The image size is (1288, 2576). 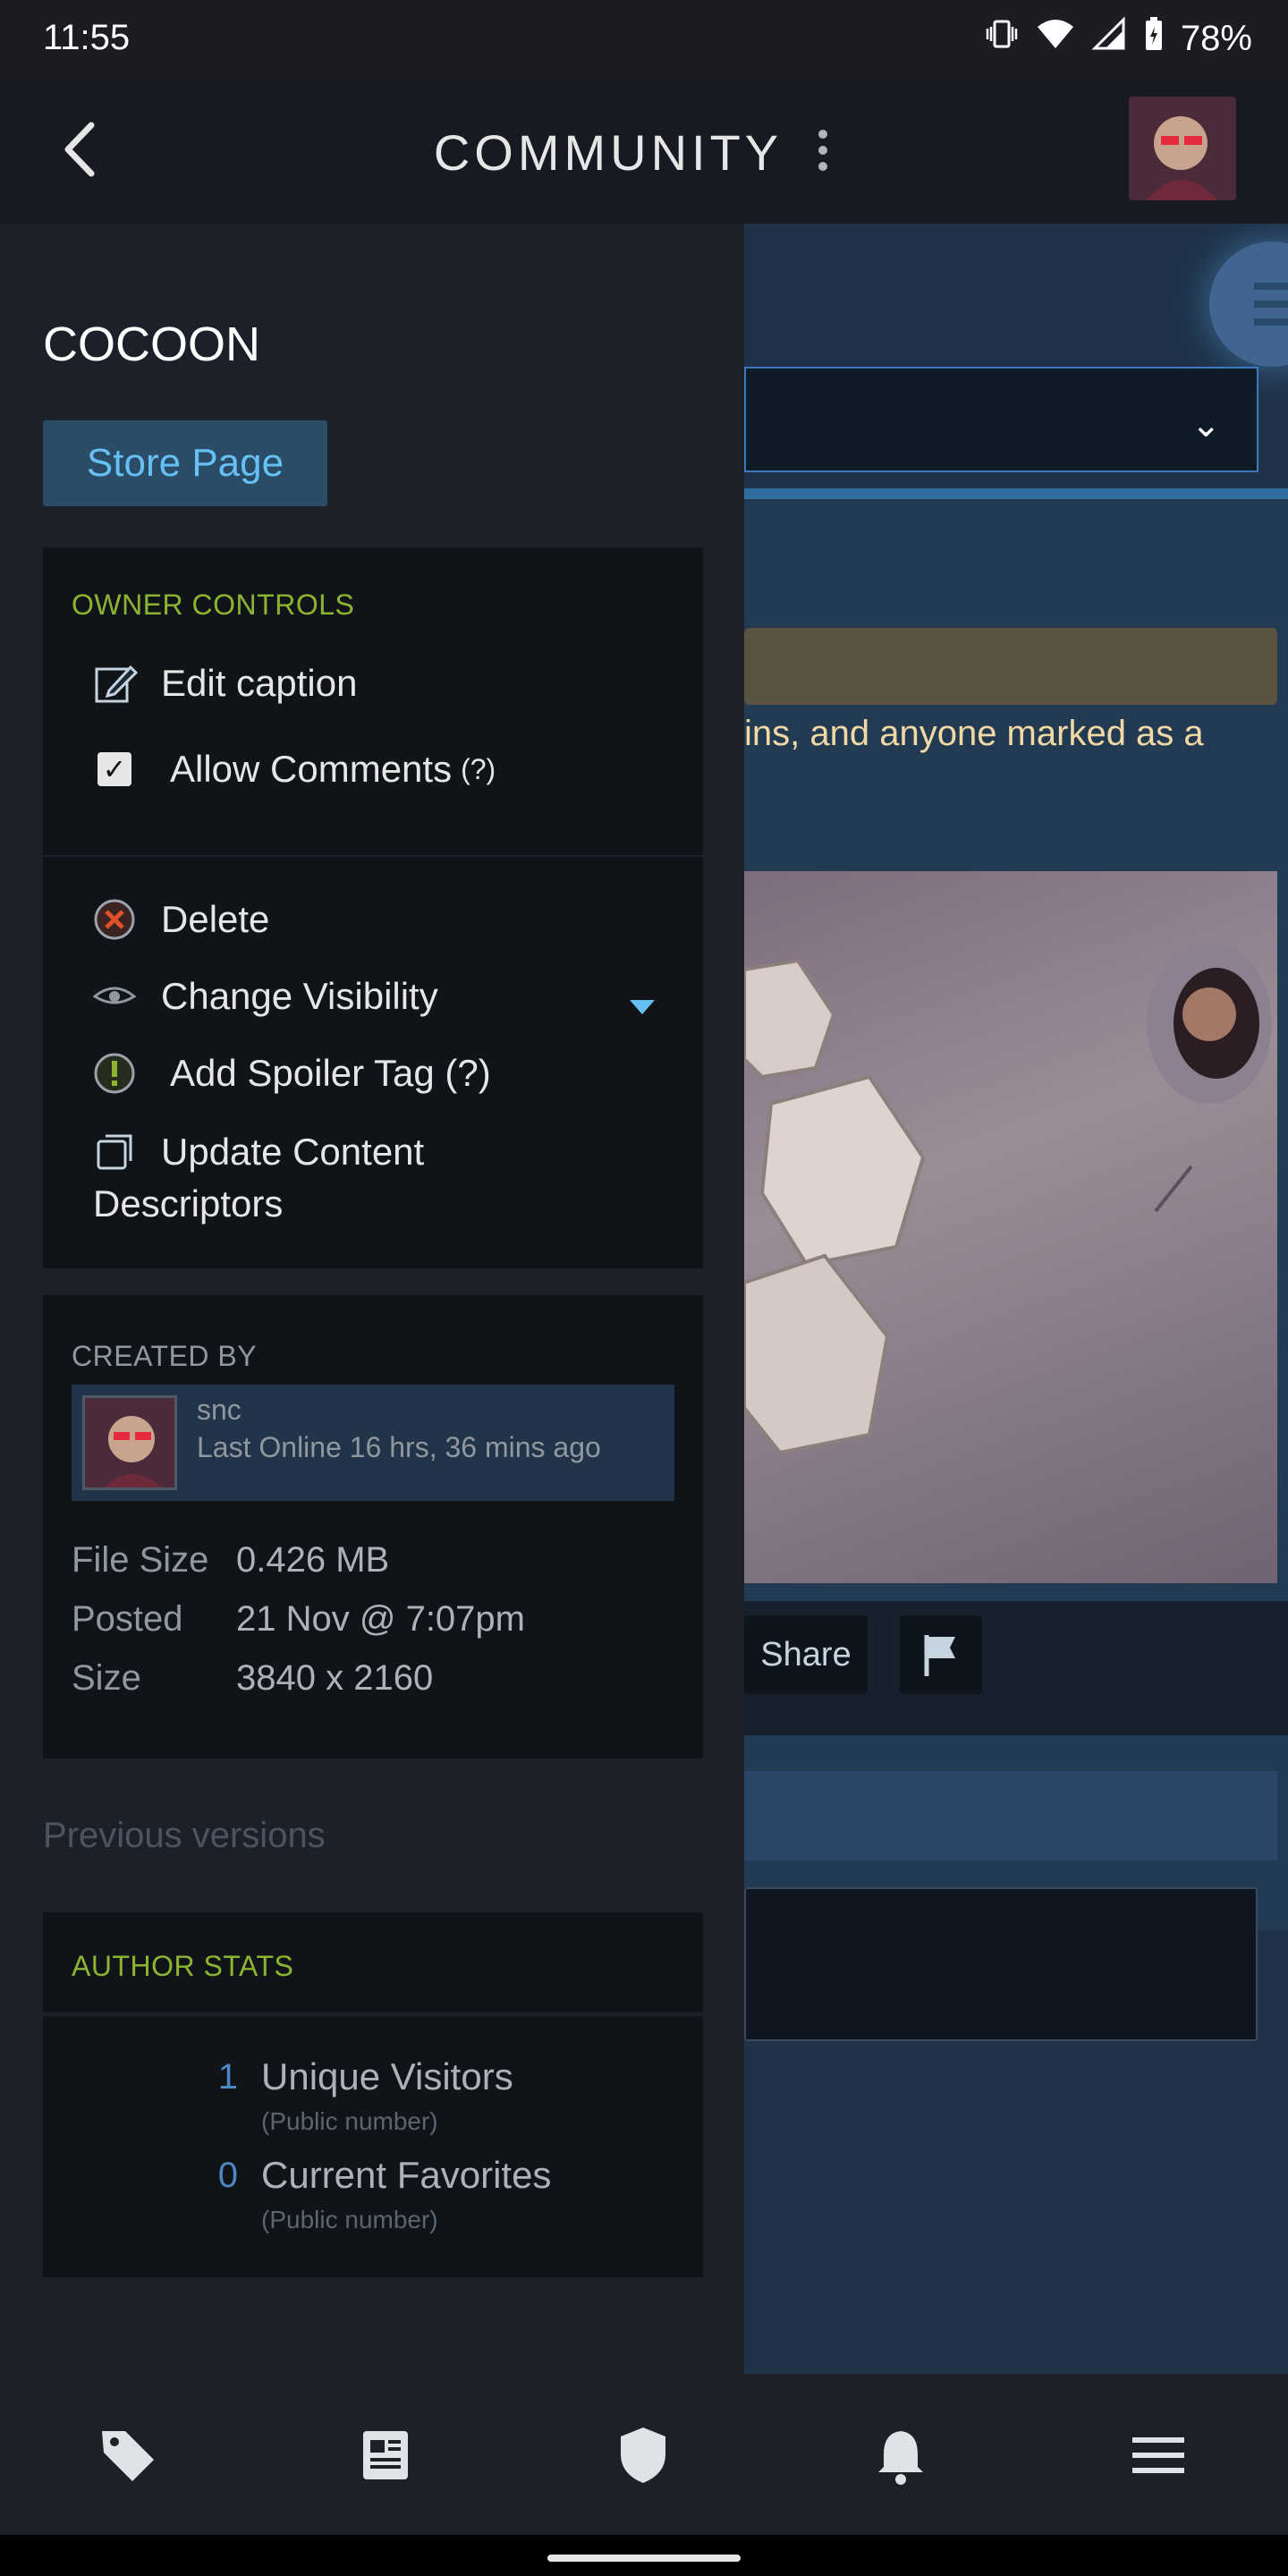 I want to click on change-visibility-dropdown: Change Visibility, so click(x=377, y=996).